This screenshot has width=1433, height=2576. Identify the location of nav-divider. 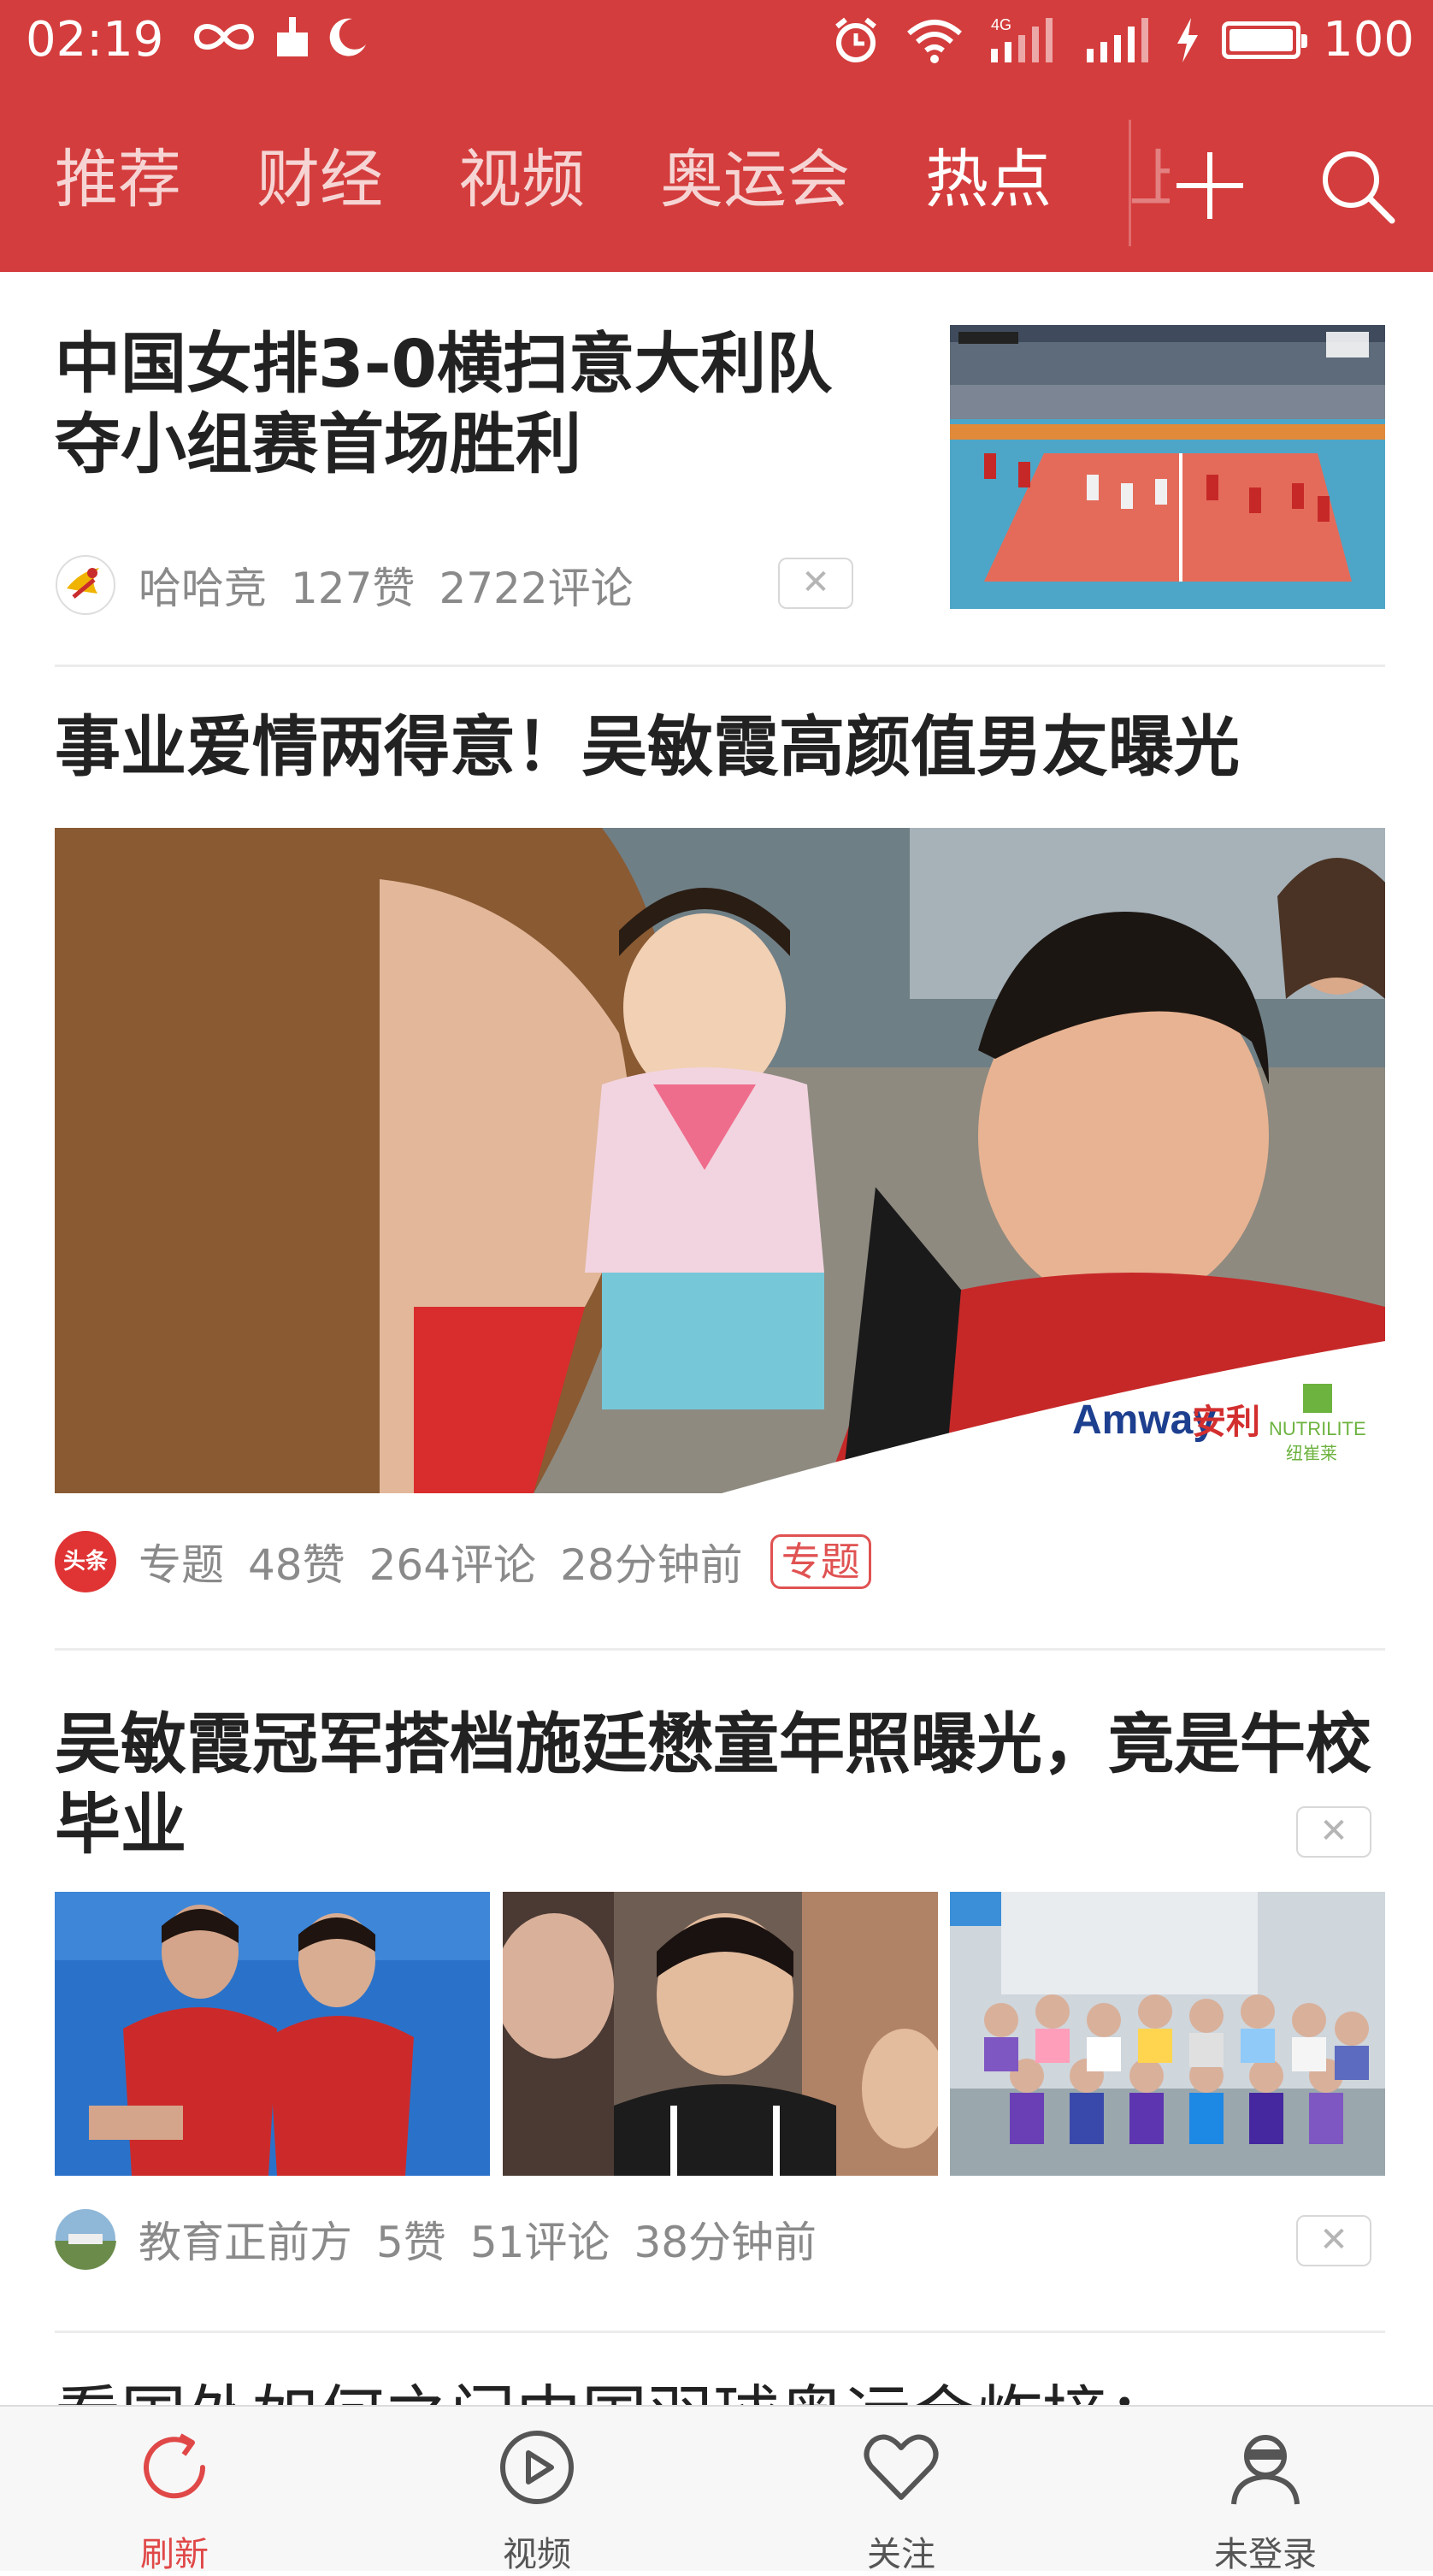
(1130, 183).